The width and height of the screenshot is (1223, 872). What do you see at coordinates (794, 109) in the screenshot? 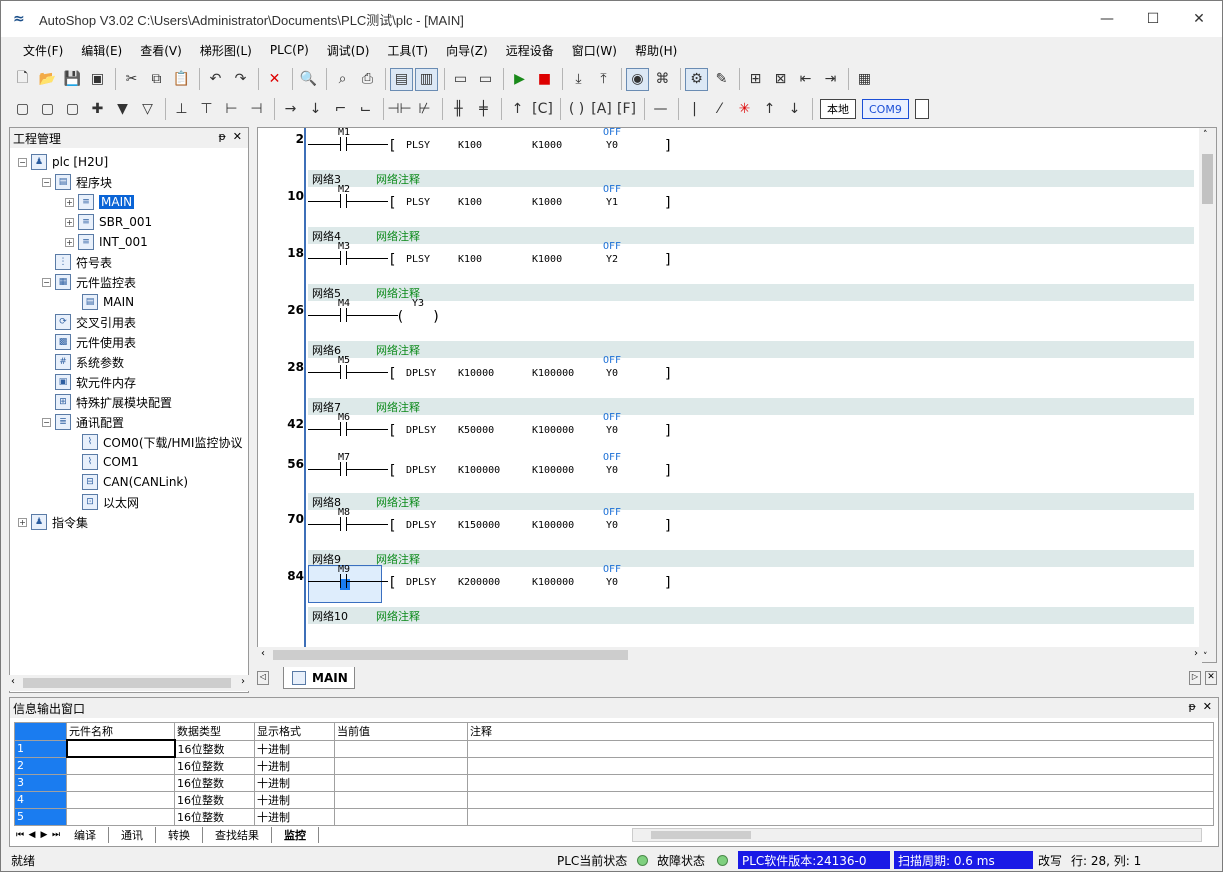
I see `move-down-icon: ↓` at bounding box center [794, 109].